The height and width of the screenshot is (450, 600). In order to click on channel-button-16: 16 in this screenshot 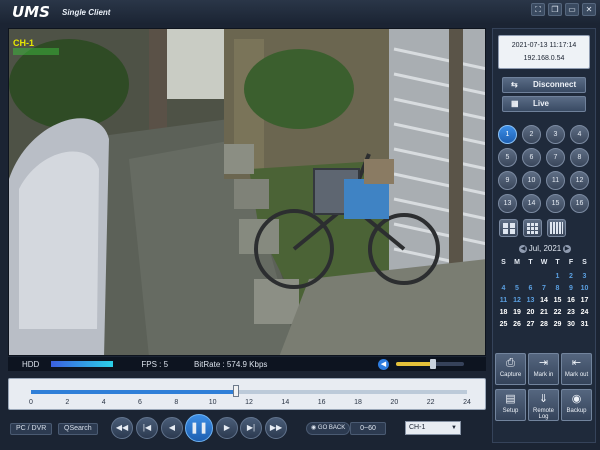, I will do `click(579, 203)`.